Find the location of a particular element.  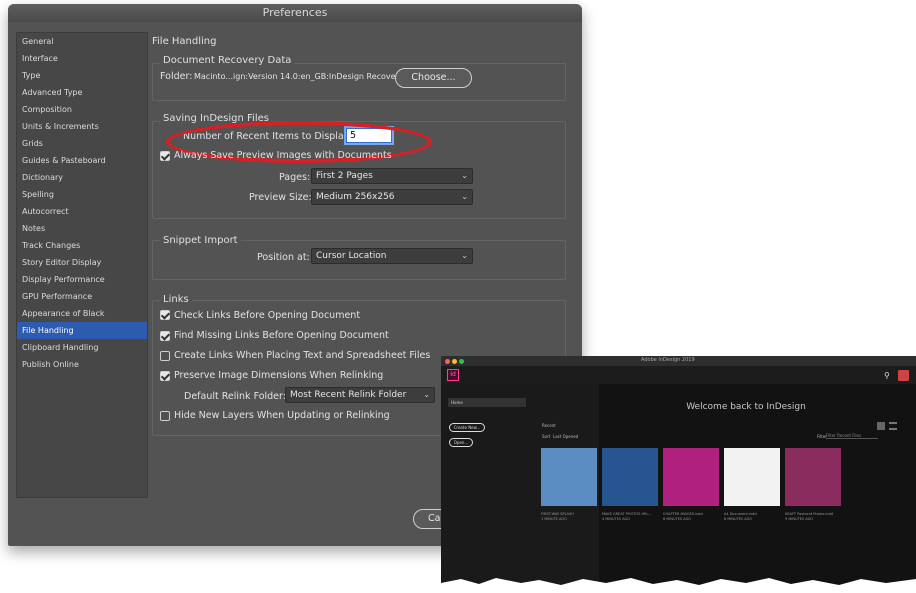

recent-file-caption: A4 Document.indd 8 MINUTES AGO is located at coordinates (754, 517).